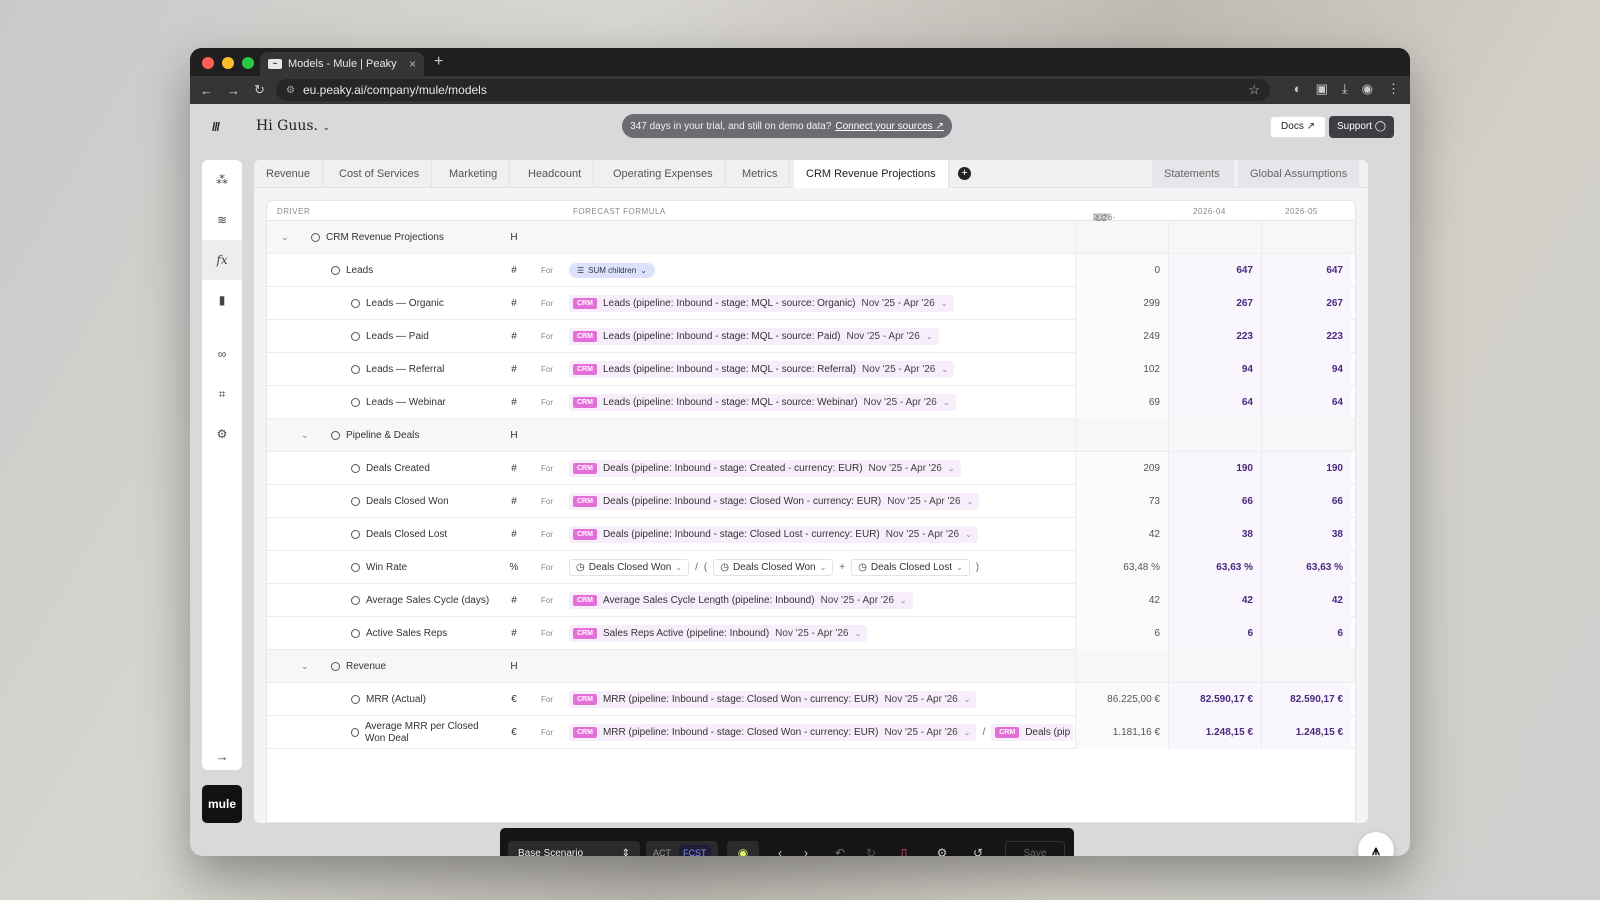  I want to click on reload-icon: ↻, so click(259, 90).